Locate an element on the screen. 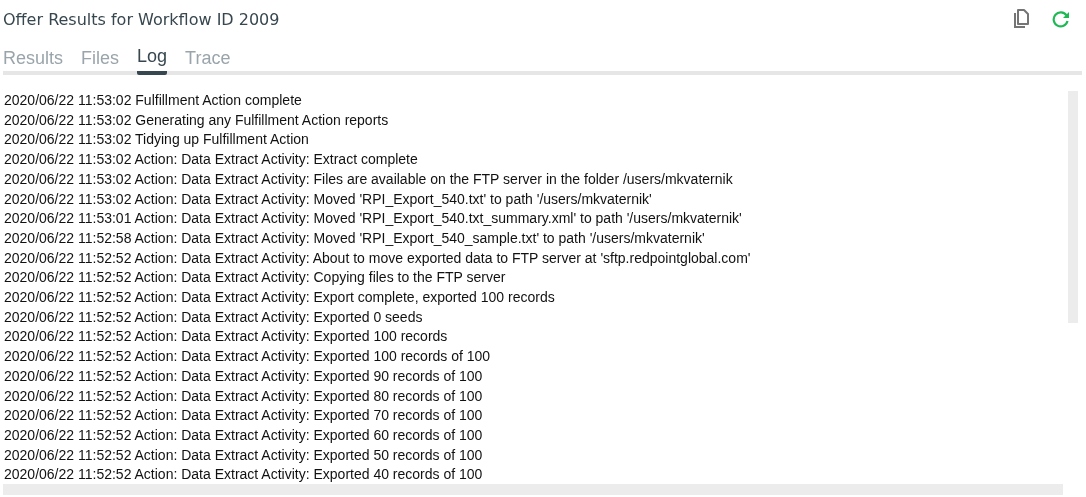  log-line: 2020/06/22 11:53:02 Generating any Fulfillment Action reports is located at coordinates (197, 120).